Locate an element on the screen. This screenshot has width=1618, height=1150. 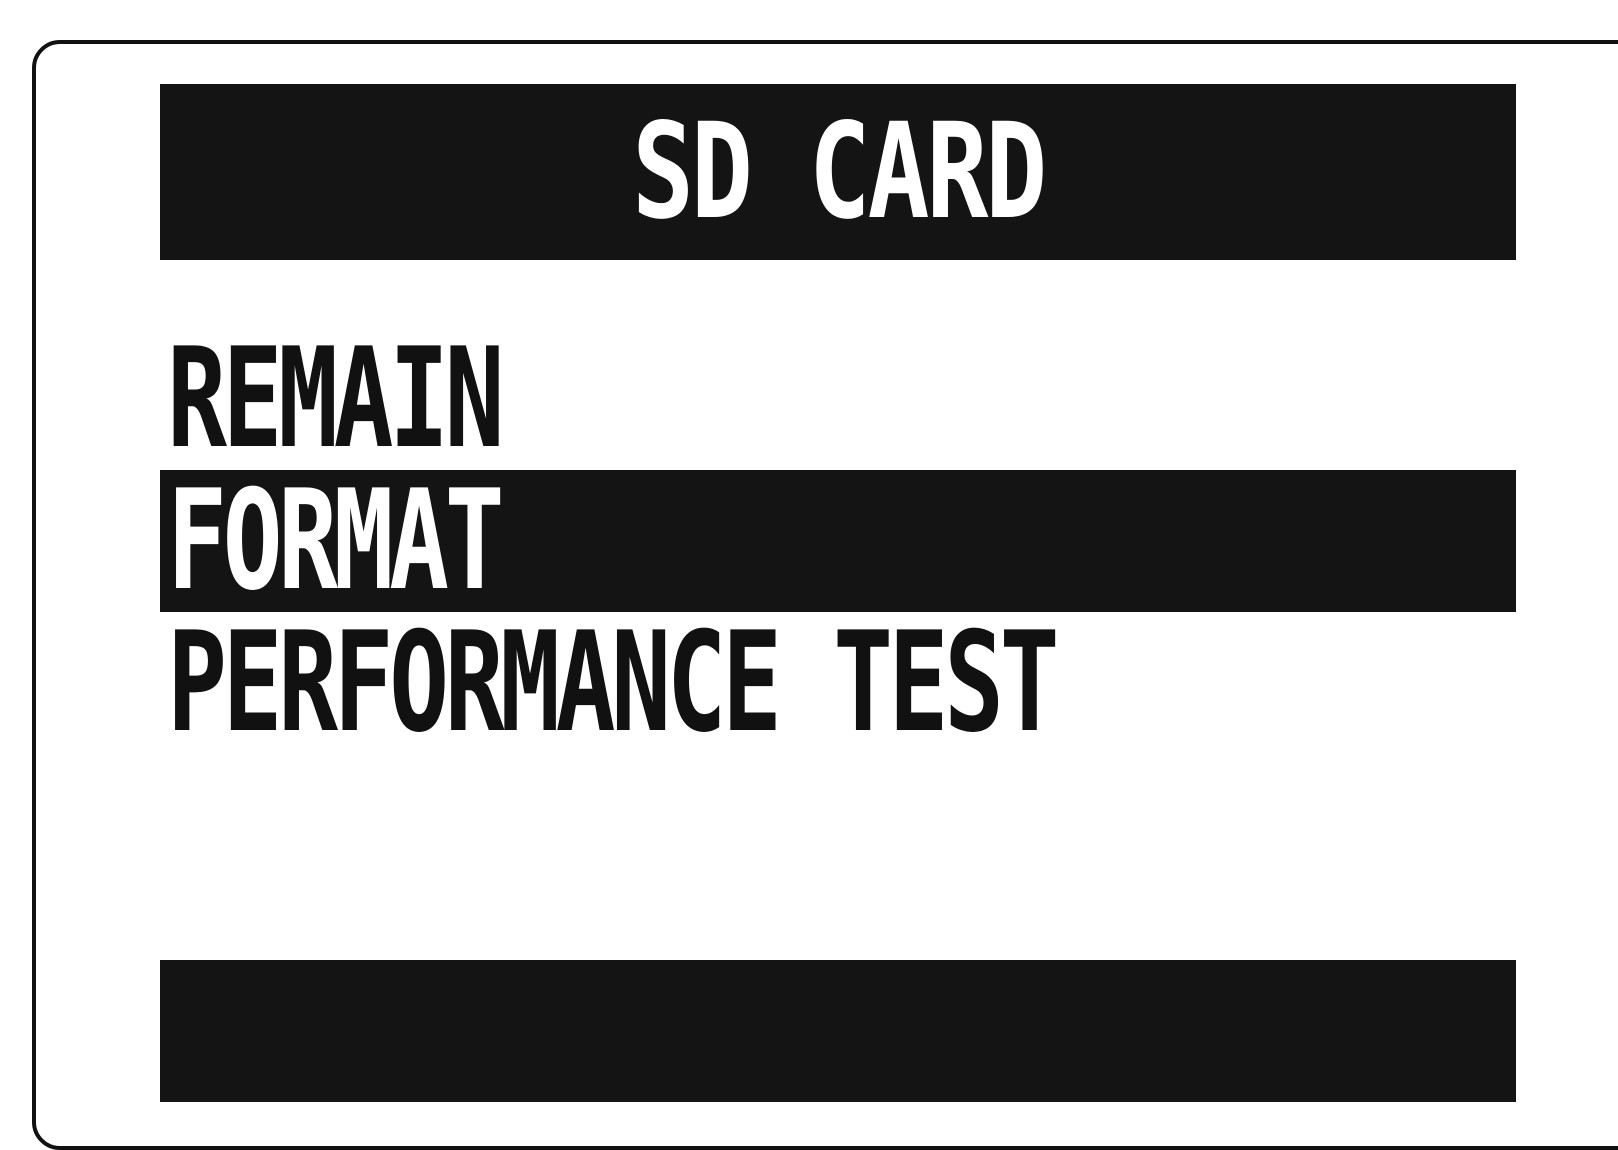
menu-item-performance-test: PERFORMANCE TEST is located at coordinates (838, 683).